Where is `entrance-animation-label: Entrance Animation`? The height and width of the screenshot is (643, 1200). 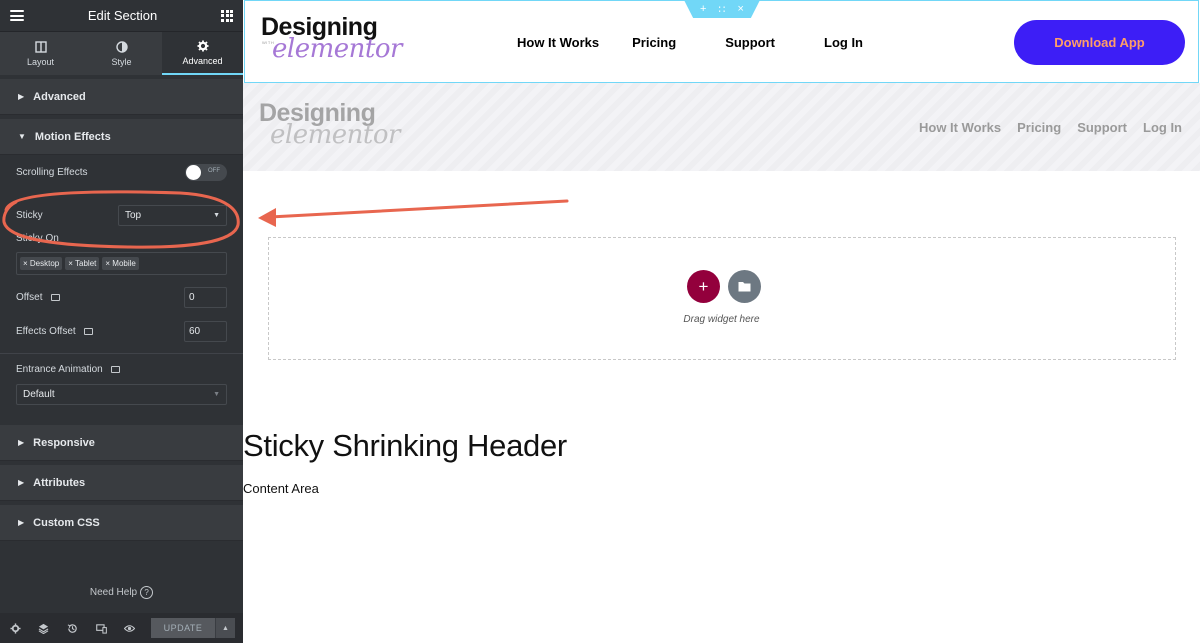
entrance-animation-label: Entrance Animation is located at coordinates (59, 369).